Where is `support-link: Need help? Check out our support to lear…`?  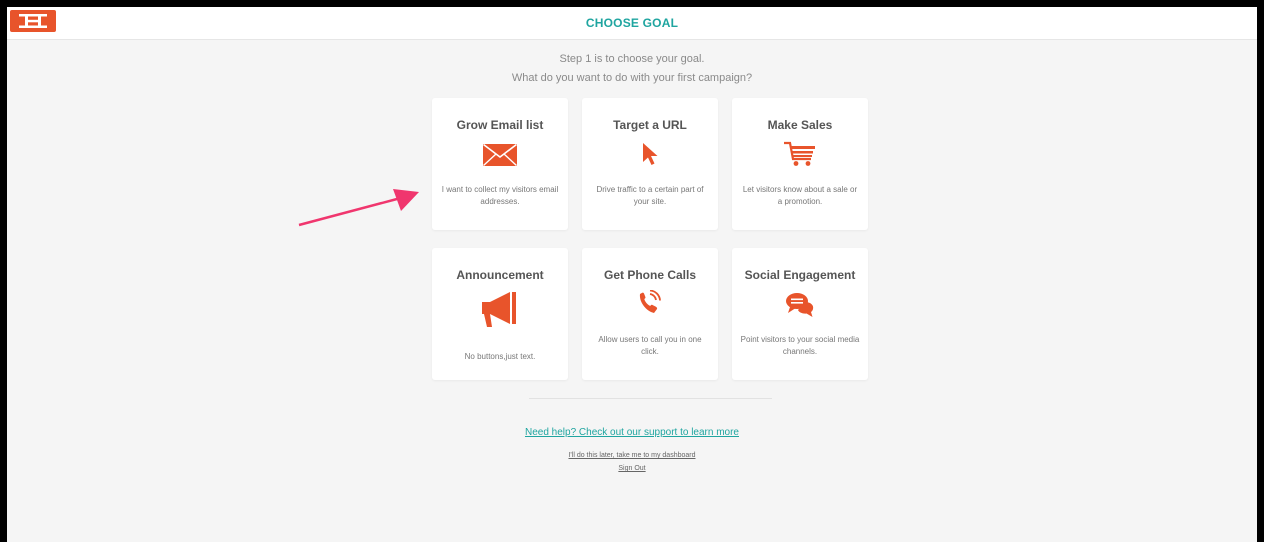 support-link: Need help? Check out our support to lear… is located at coordinates (632, 432).